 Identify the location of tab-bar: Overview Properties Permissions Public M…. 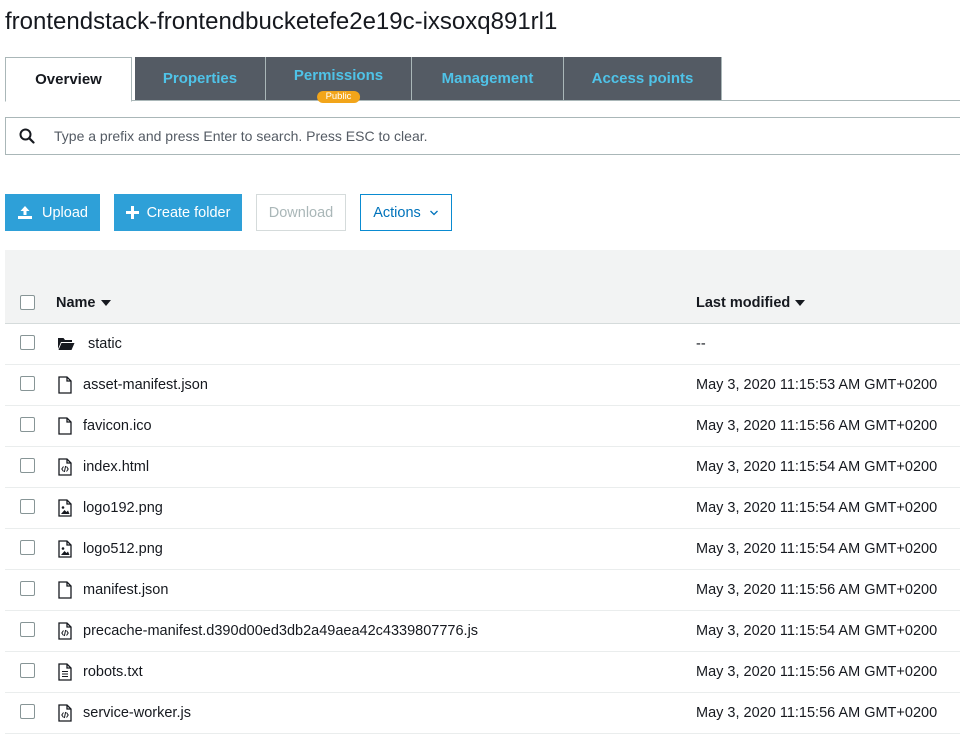
(482, 80).